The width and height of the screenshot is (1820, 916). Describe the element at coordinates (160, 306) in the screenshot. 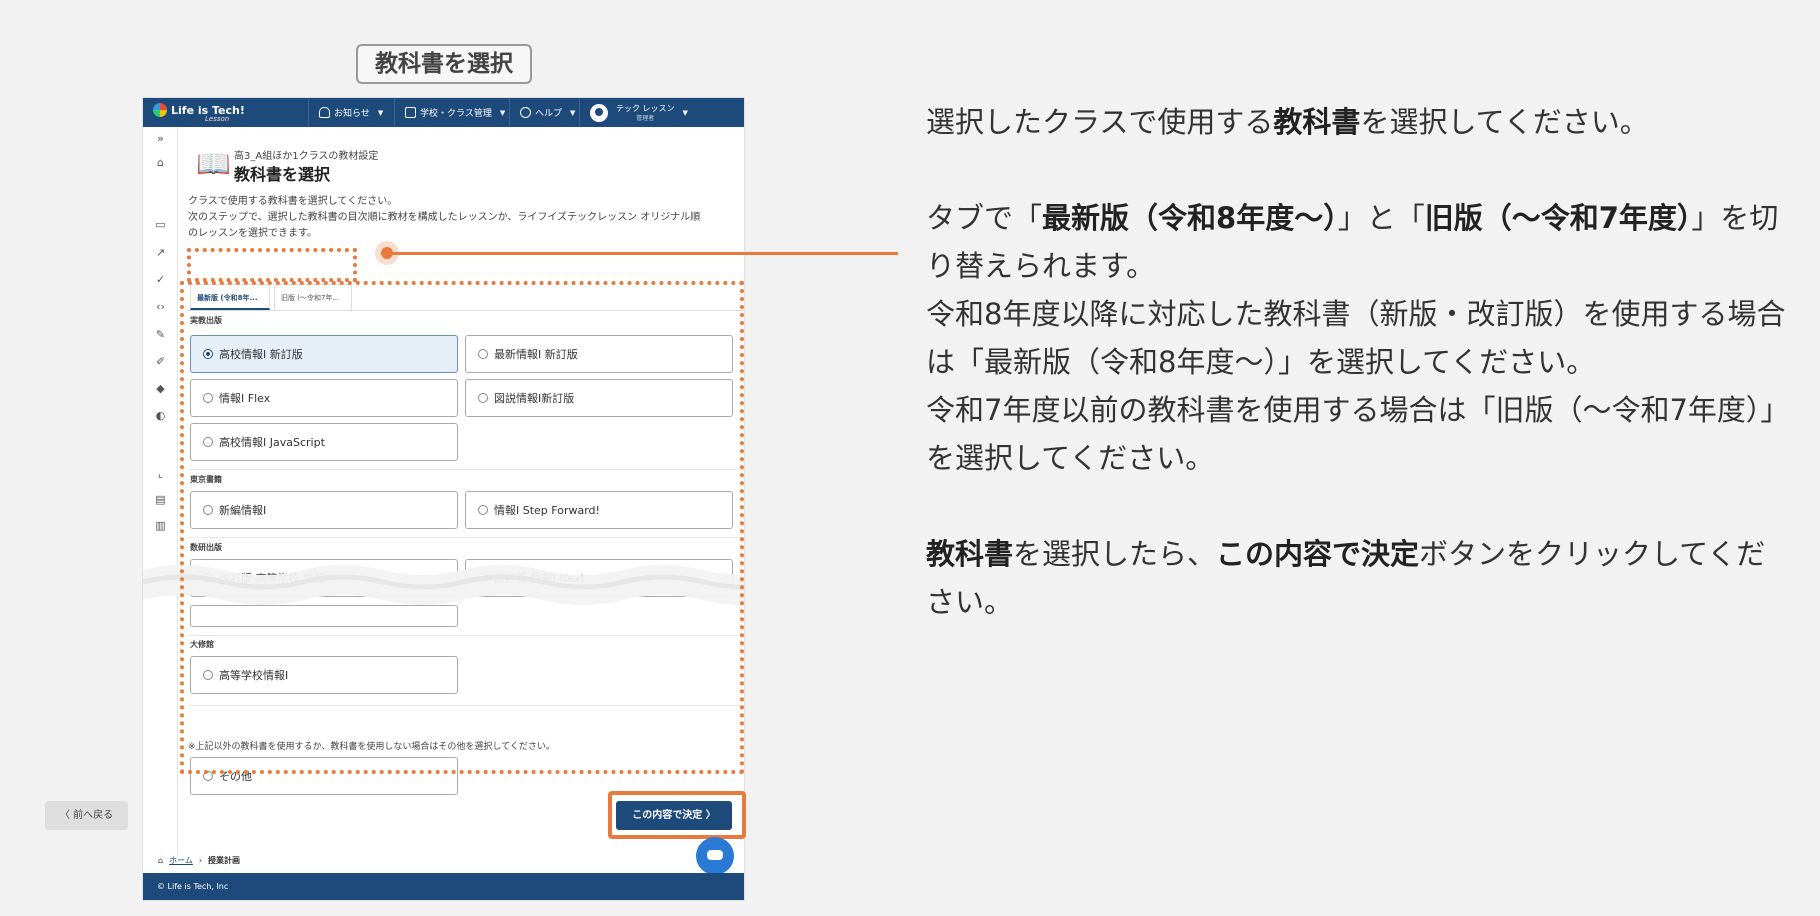

I see `code-icon: ‹›` at that location.